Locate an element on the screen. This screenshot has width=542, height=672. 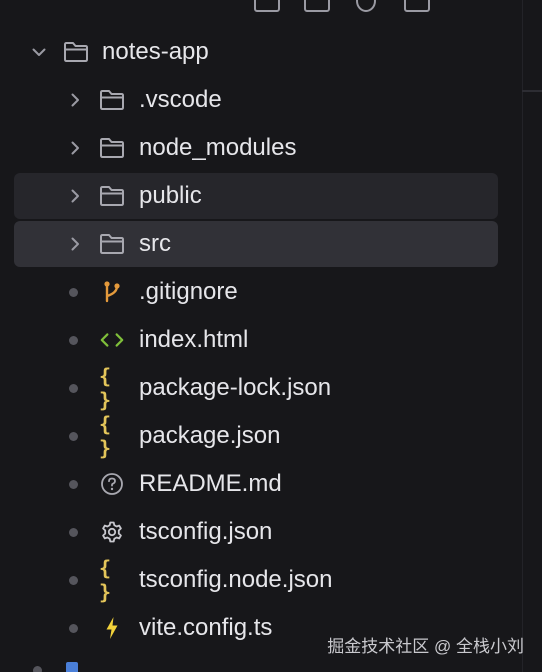
tree-file-readme: README.md is located at coordinates (261, 484).